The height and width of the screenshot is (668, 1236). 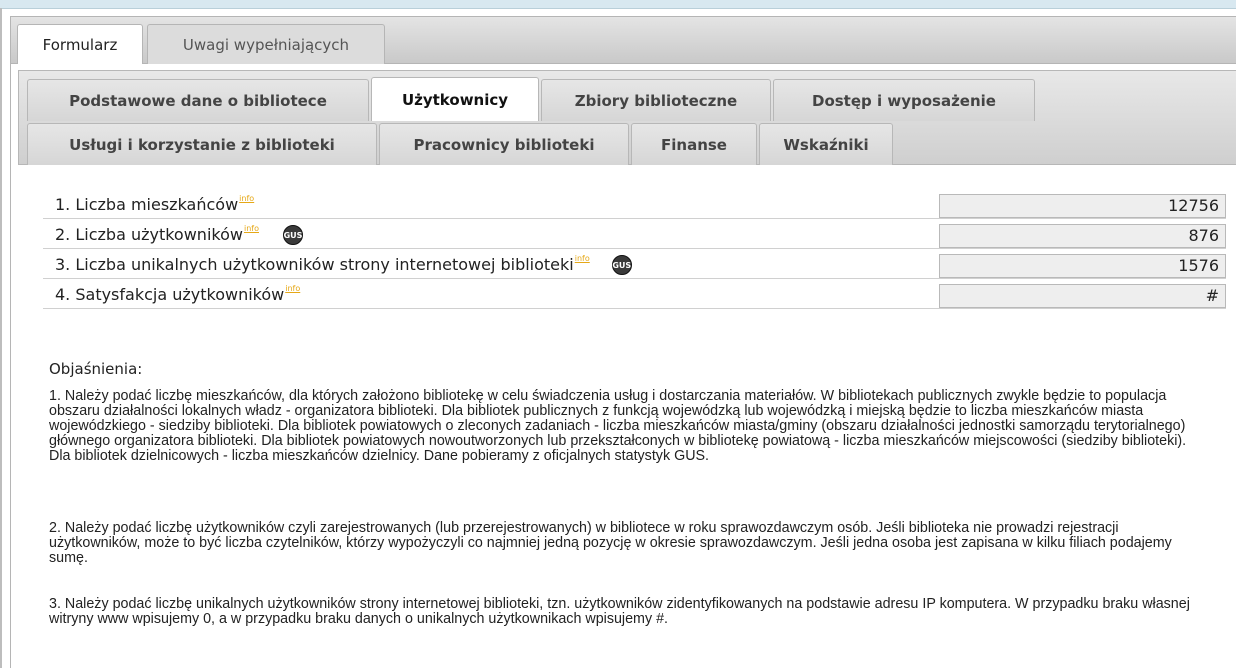 I want to click on field-label-text: 1. Liczba mieszkańców, so click(x=147, y=204).